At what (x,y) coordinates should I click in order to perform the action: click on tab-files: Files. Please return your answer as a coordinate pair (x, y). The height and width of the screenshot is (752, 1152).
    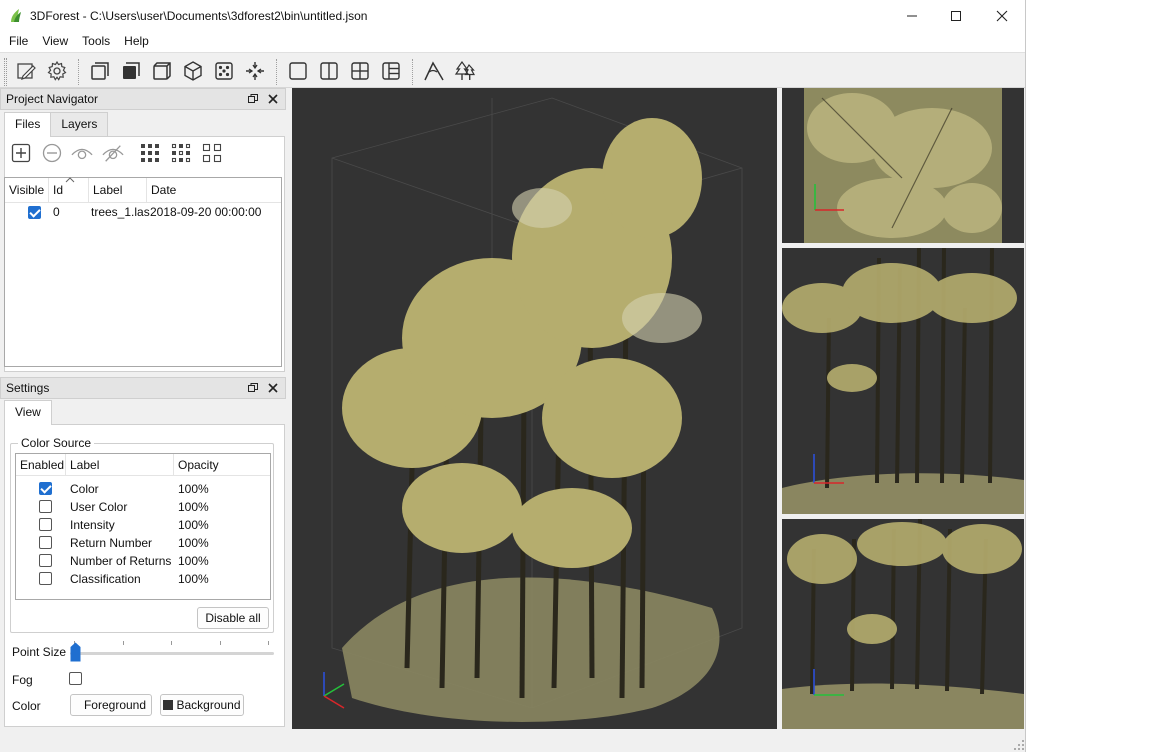
    Looking at the image, I should click on (28, 124).